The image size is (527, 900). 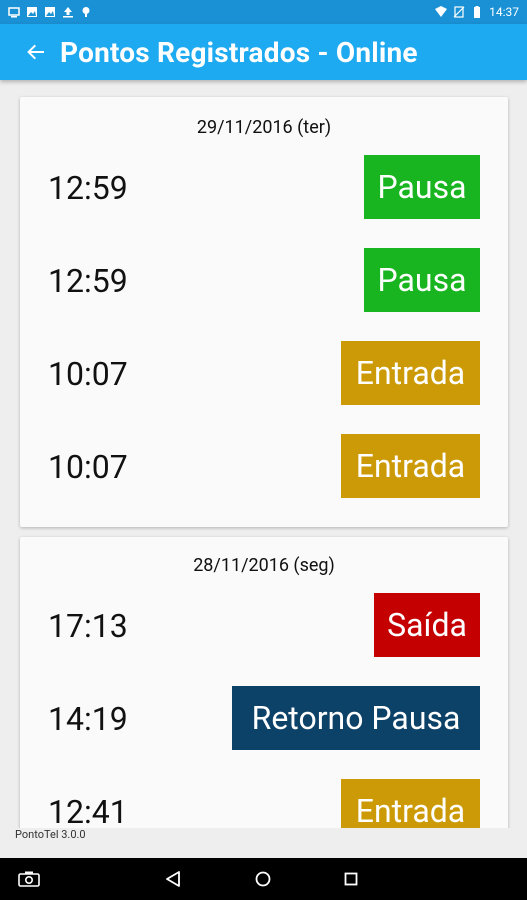 I want to click on entry-time: 14:19, so click(x=88, y=719).